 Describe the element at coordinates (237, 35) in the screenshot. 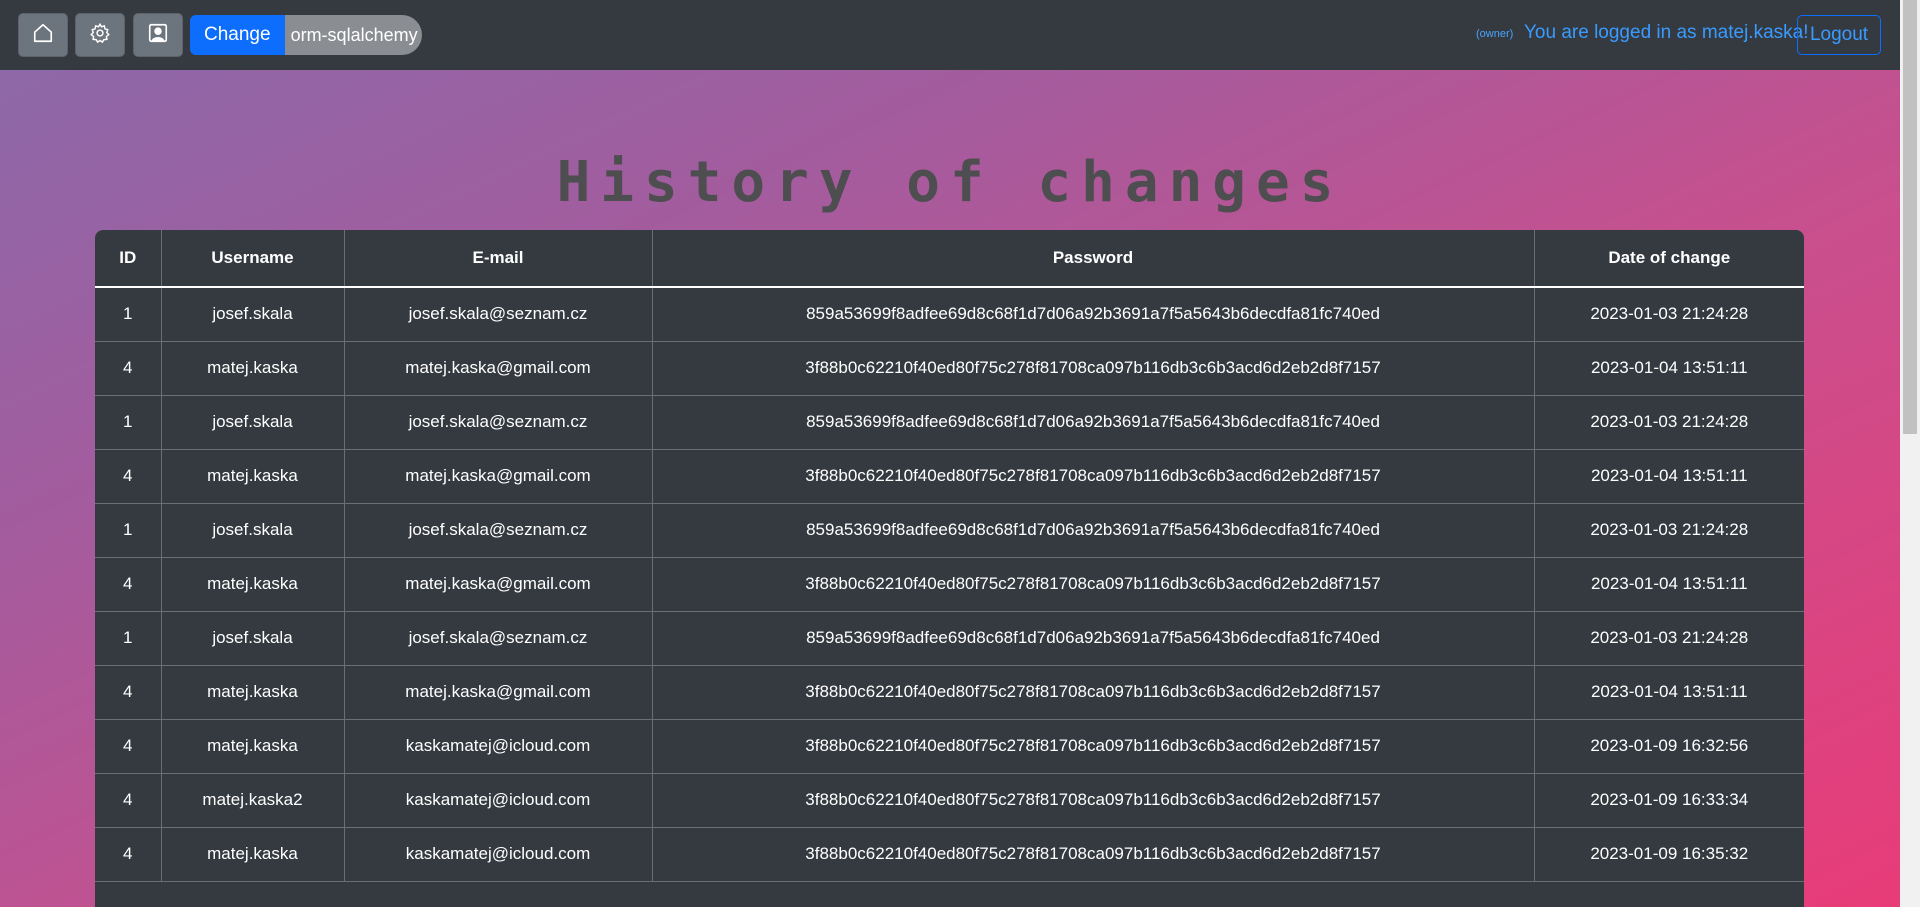

I see `change-repo-button: Change` at that location.